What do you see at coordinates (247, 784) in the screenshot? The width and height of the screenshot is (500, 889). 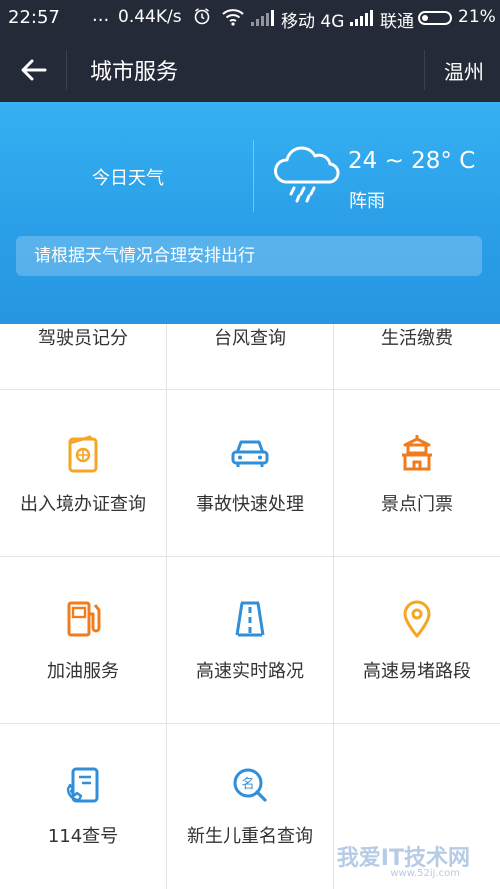 I see `svg-text: 名` at bounding box center [247, 784].